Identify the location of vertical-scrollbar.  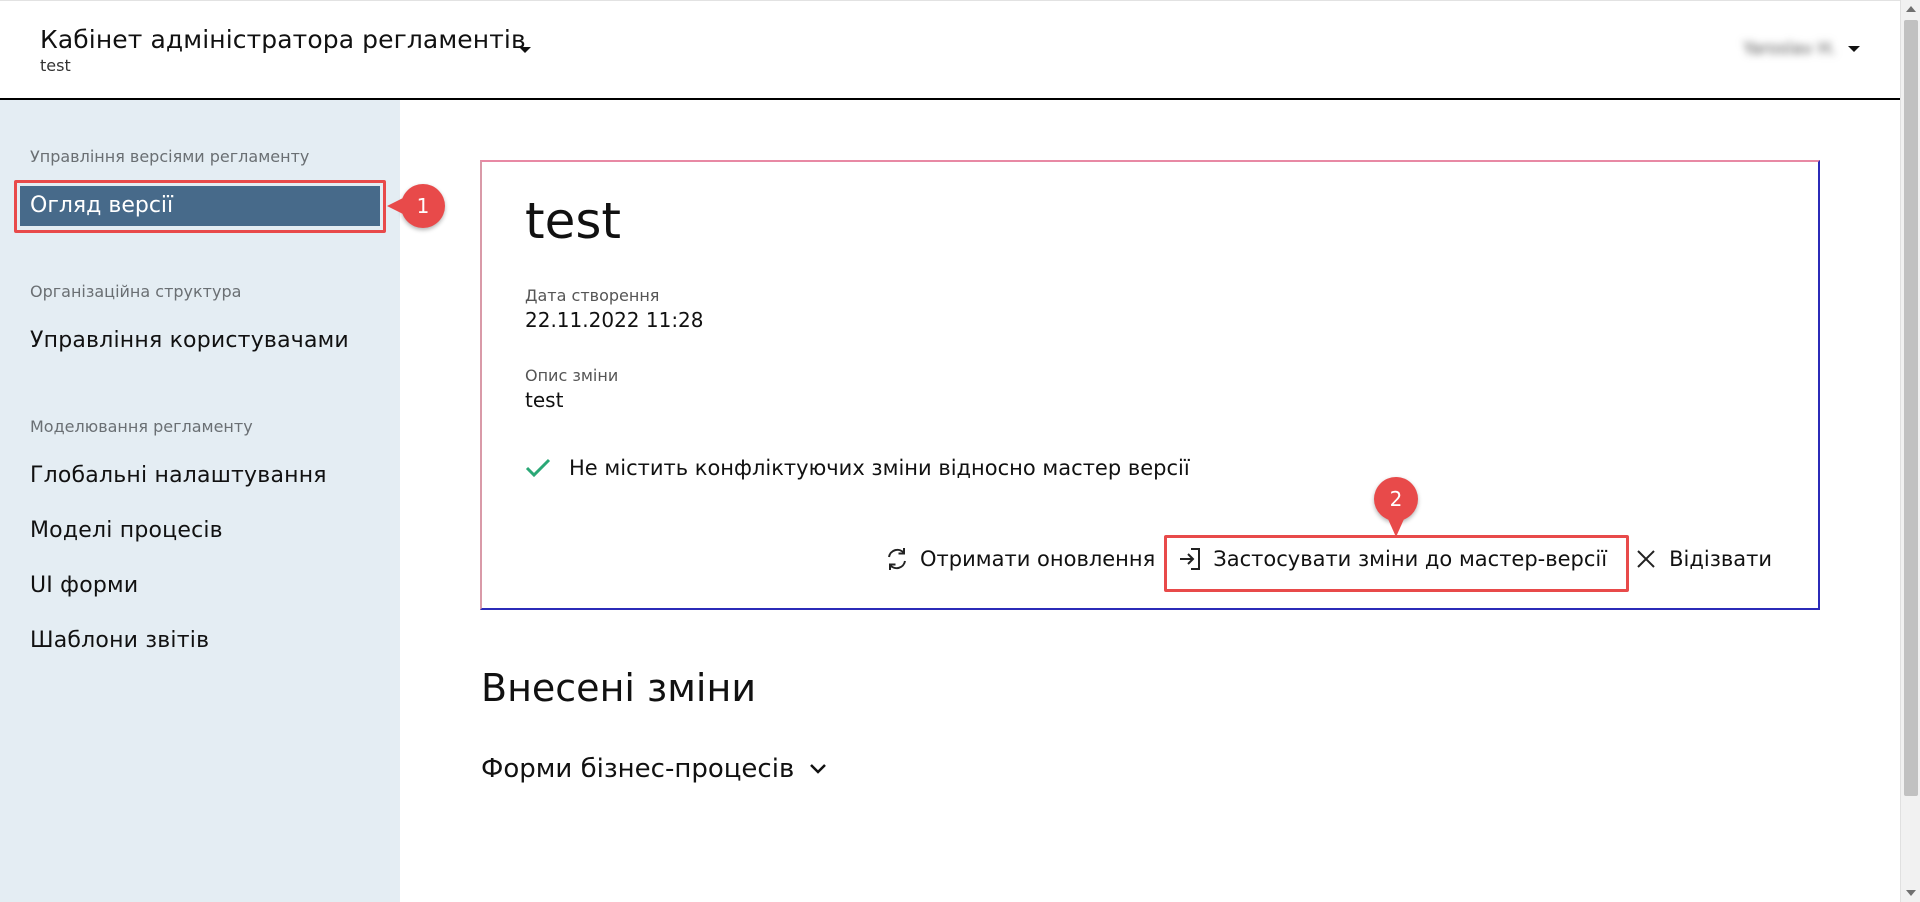
(1910, 451).